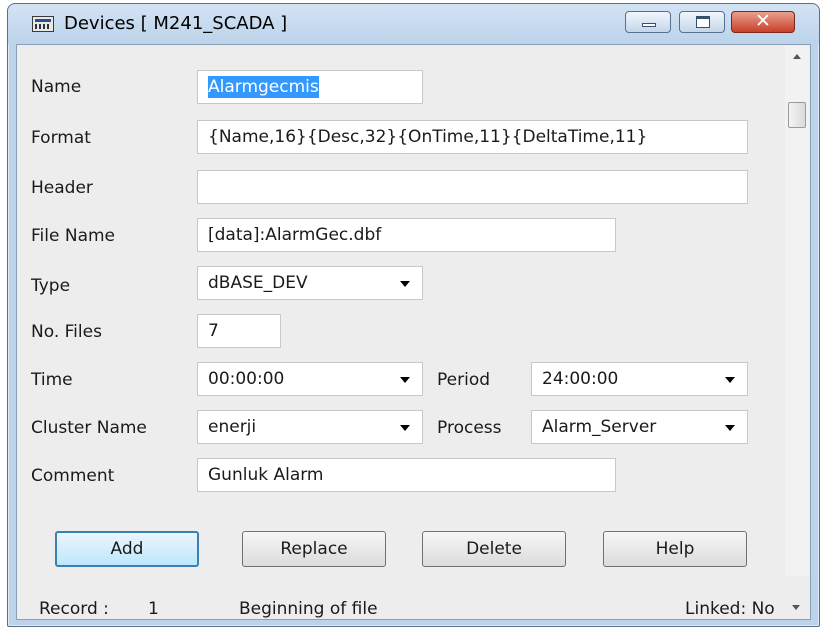  What do you see at coordinates (308, 609) in the screenshot?
I see `file-position-text: Beginning of file` at bounding box center [308, 609].